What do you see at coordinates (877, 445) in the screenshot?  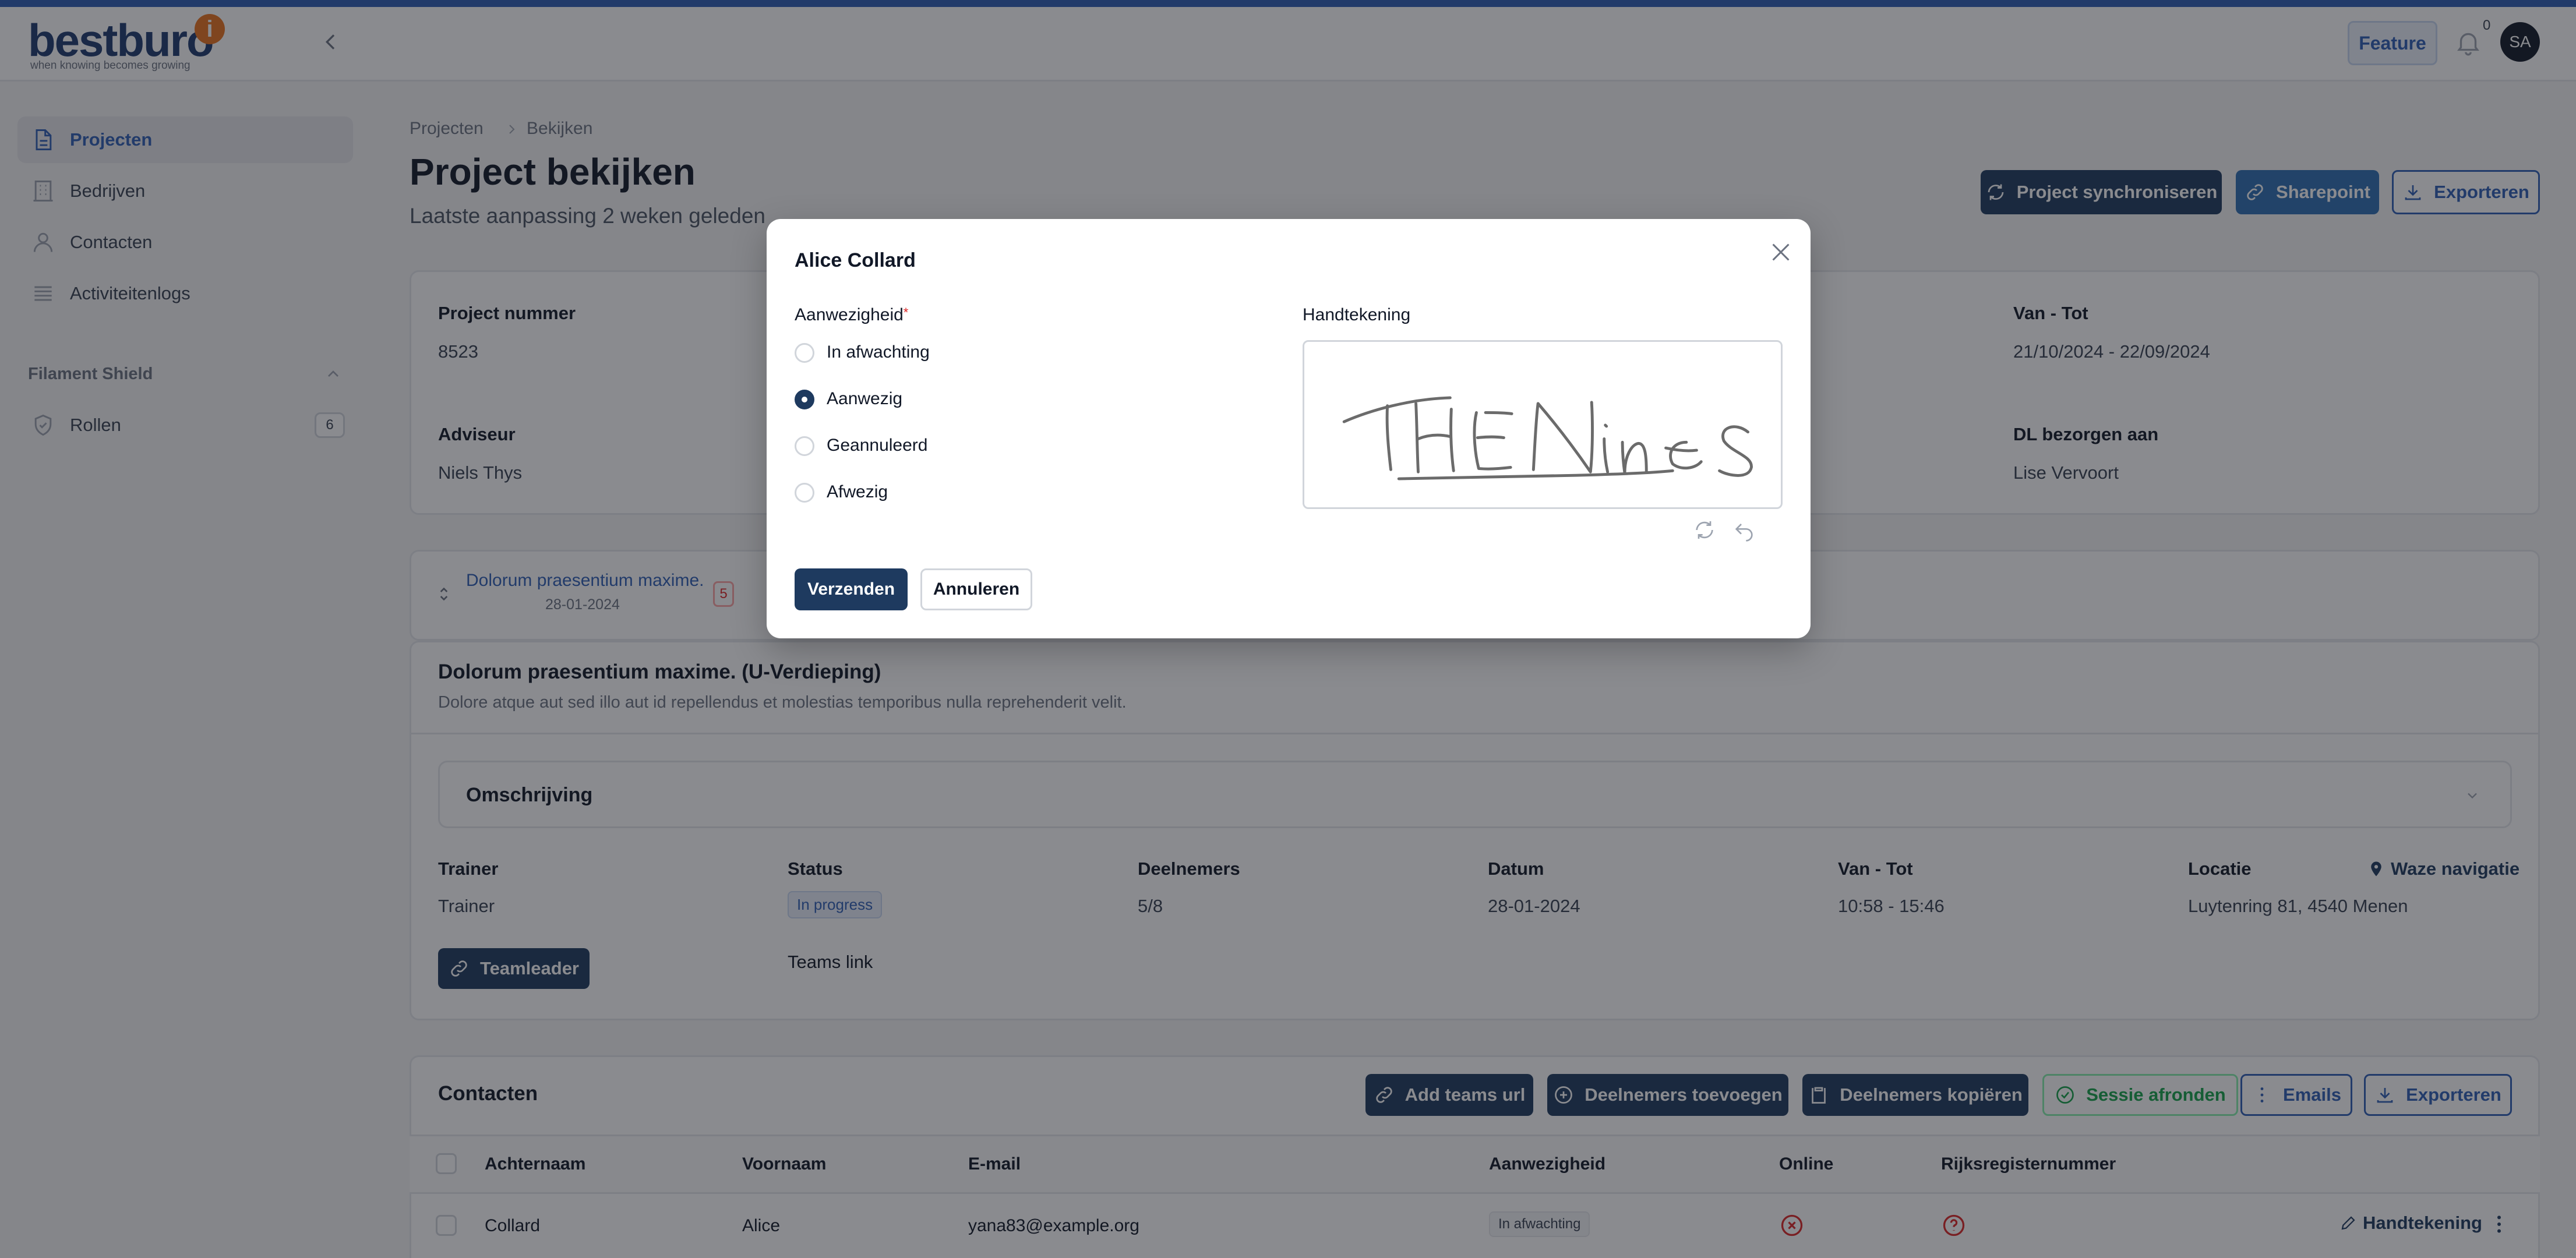 I see `radio-label: Geannuleerd` at bounding box center [877, 445].